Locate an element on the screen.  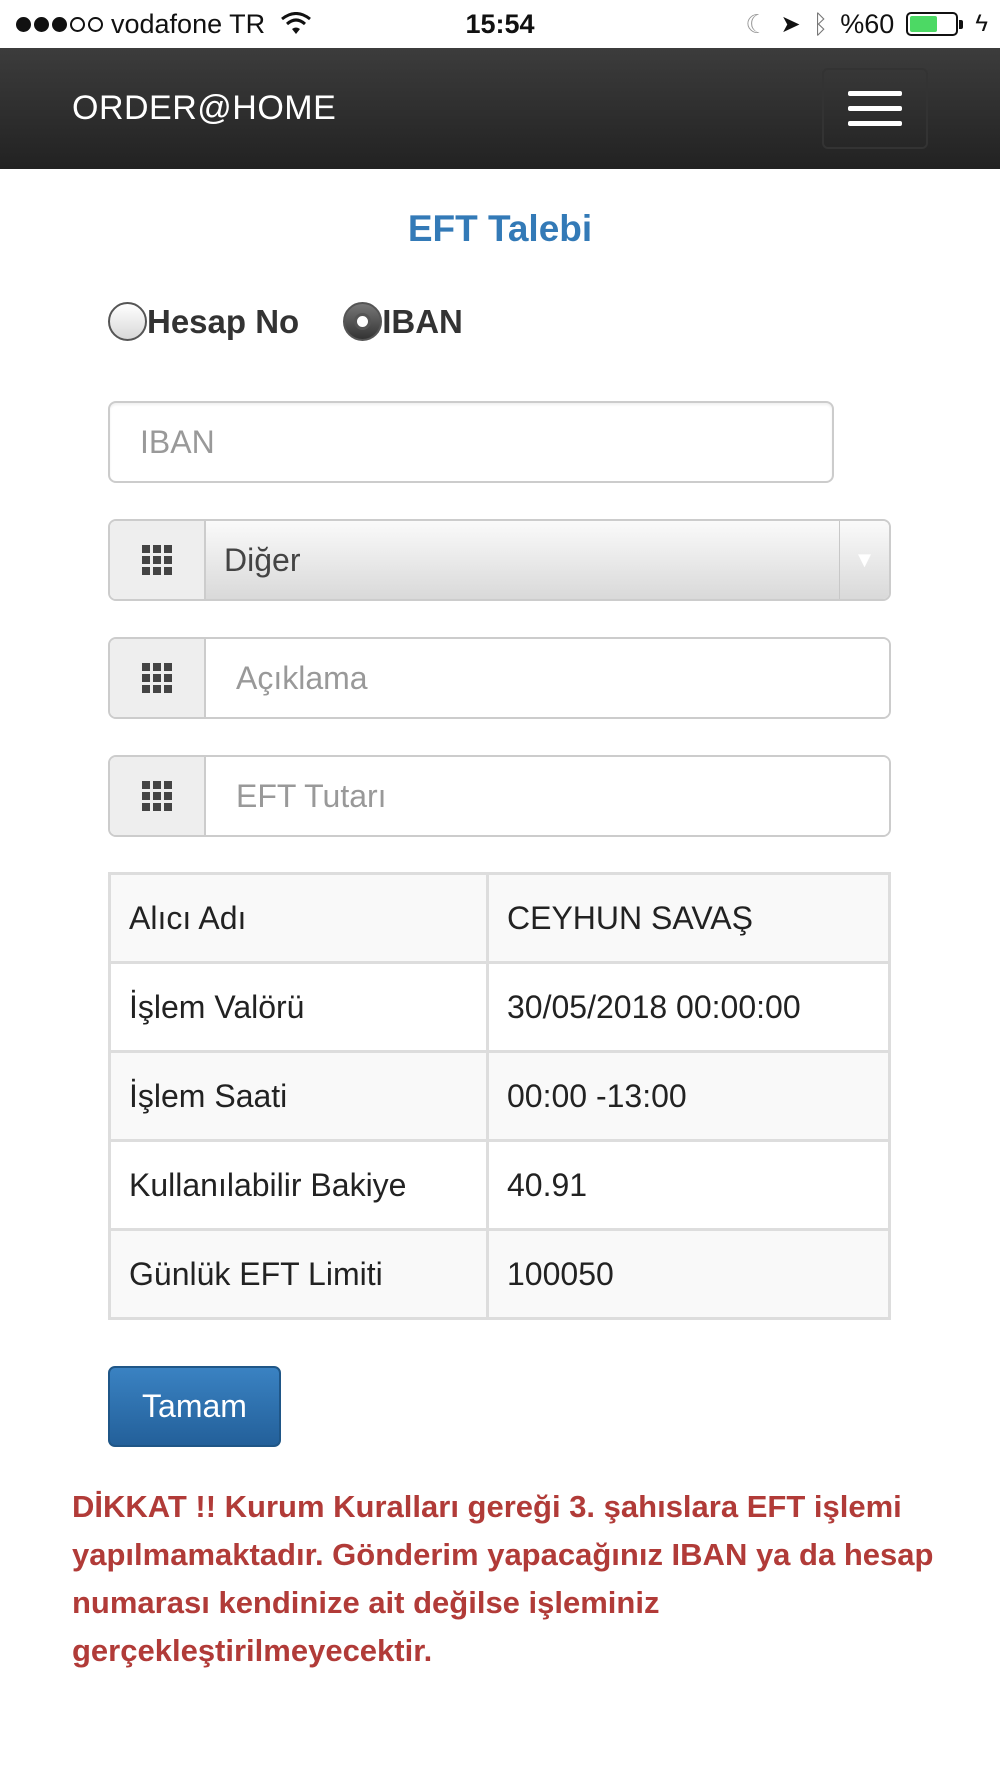
description-addon is located at coordinates (158, 678).